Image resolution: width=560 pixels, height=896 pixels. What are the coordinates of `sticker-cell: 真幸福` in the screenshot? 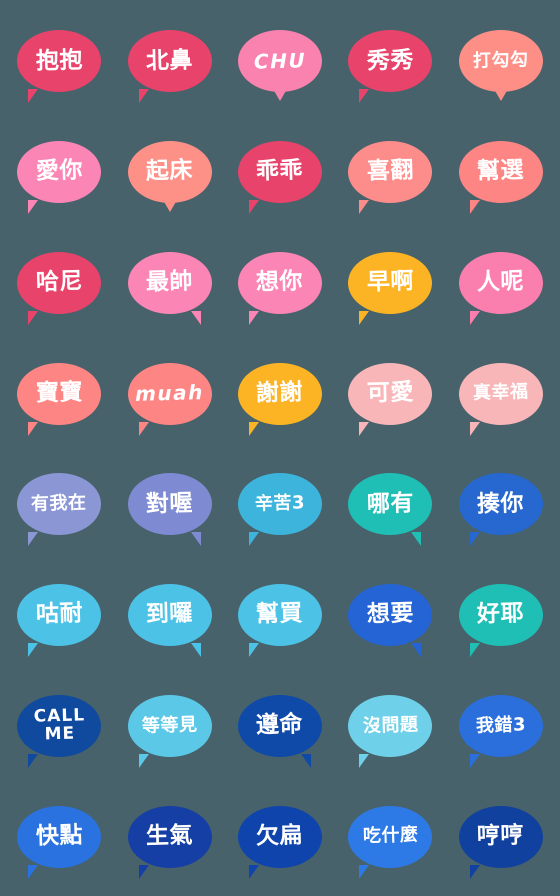 It's located at (501, 393).